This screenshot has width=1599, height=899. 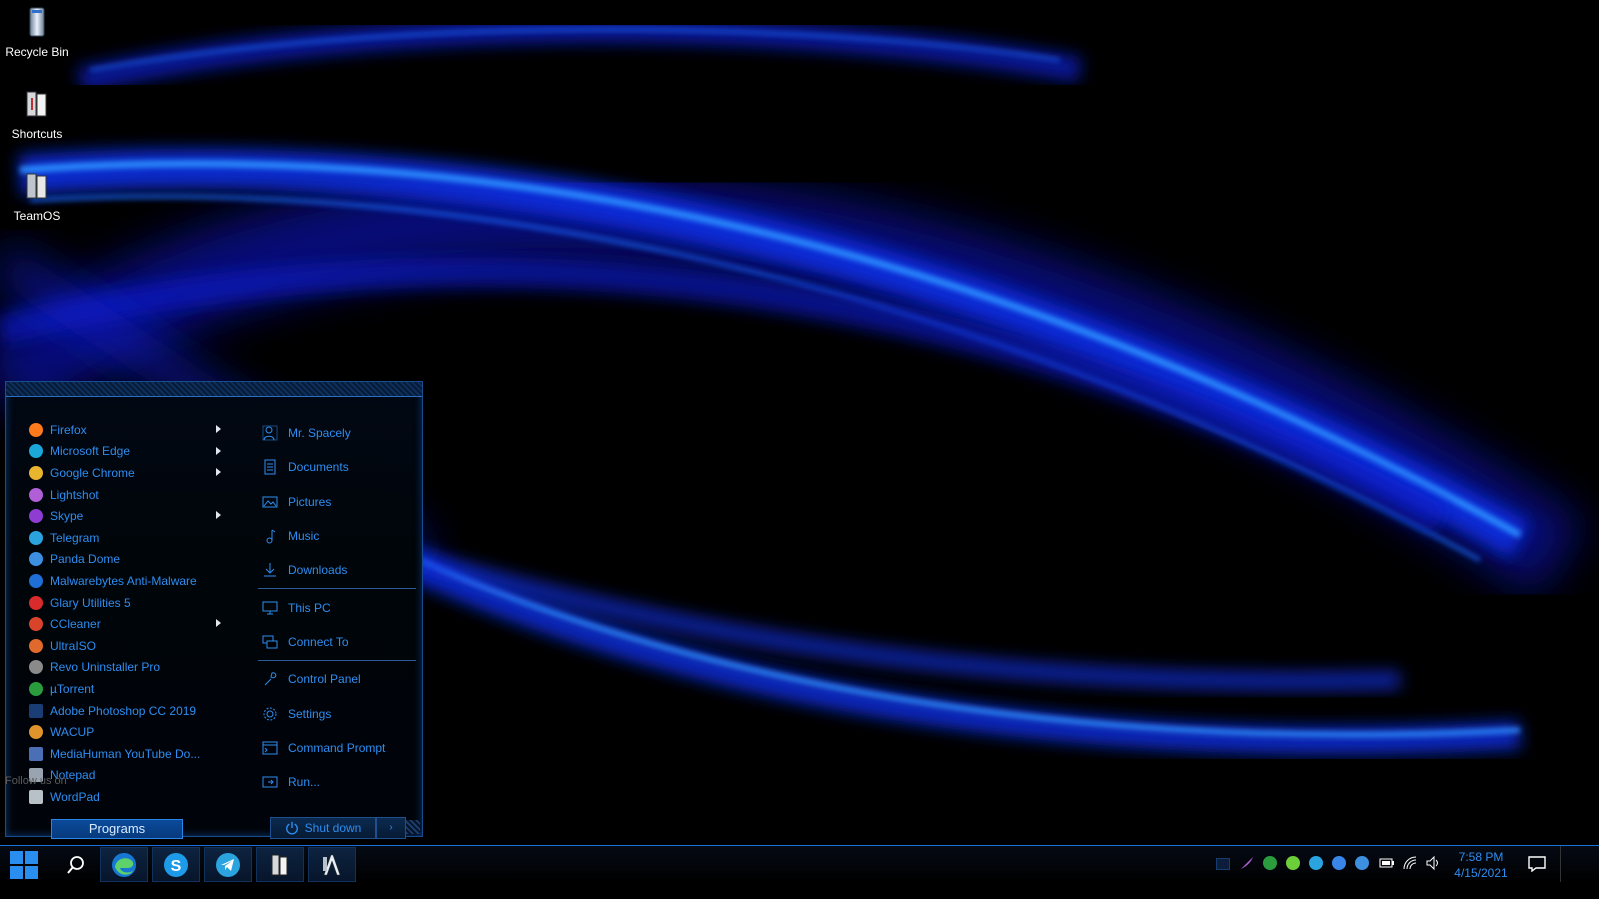 I want to click on place-item-connect-to: Connect To, so click(x=337, y=642).